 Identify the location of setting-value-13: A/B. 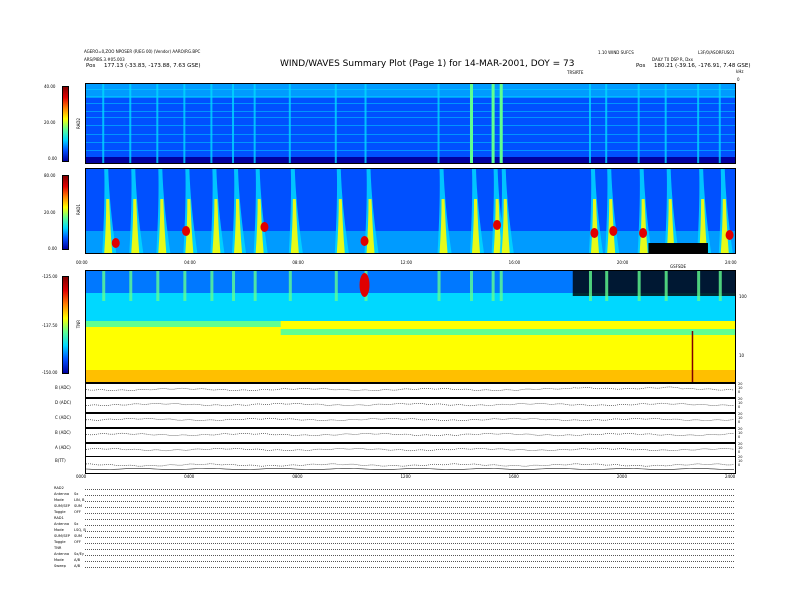
(77, 566).